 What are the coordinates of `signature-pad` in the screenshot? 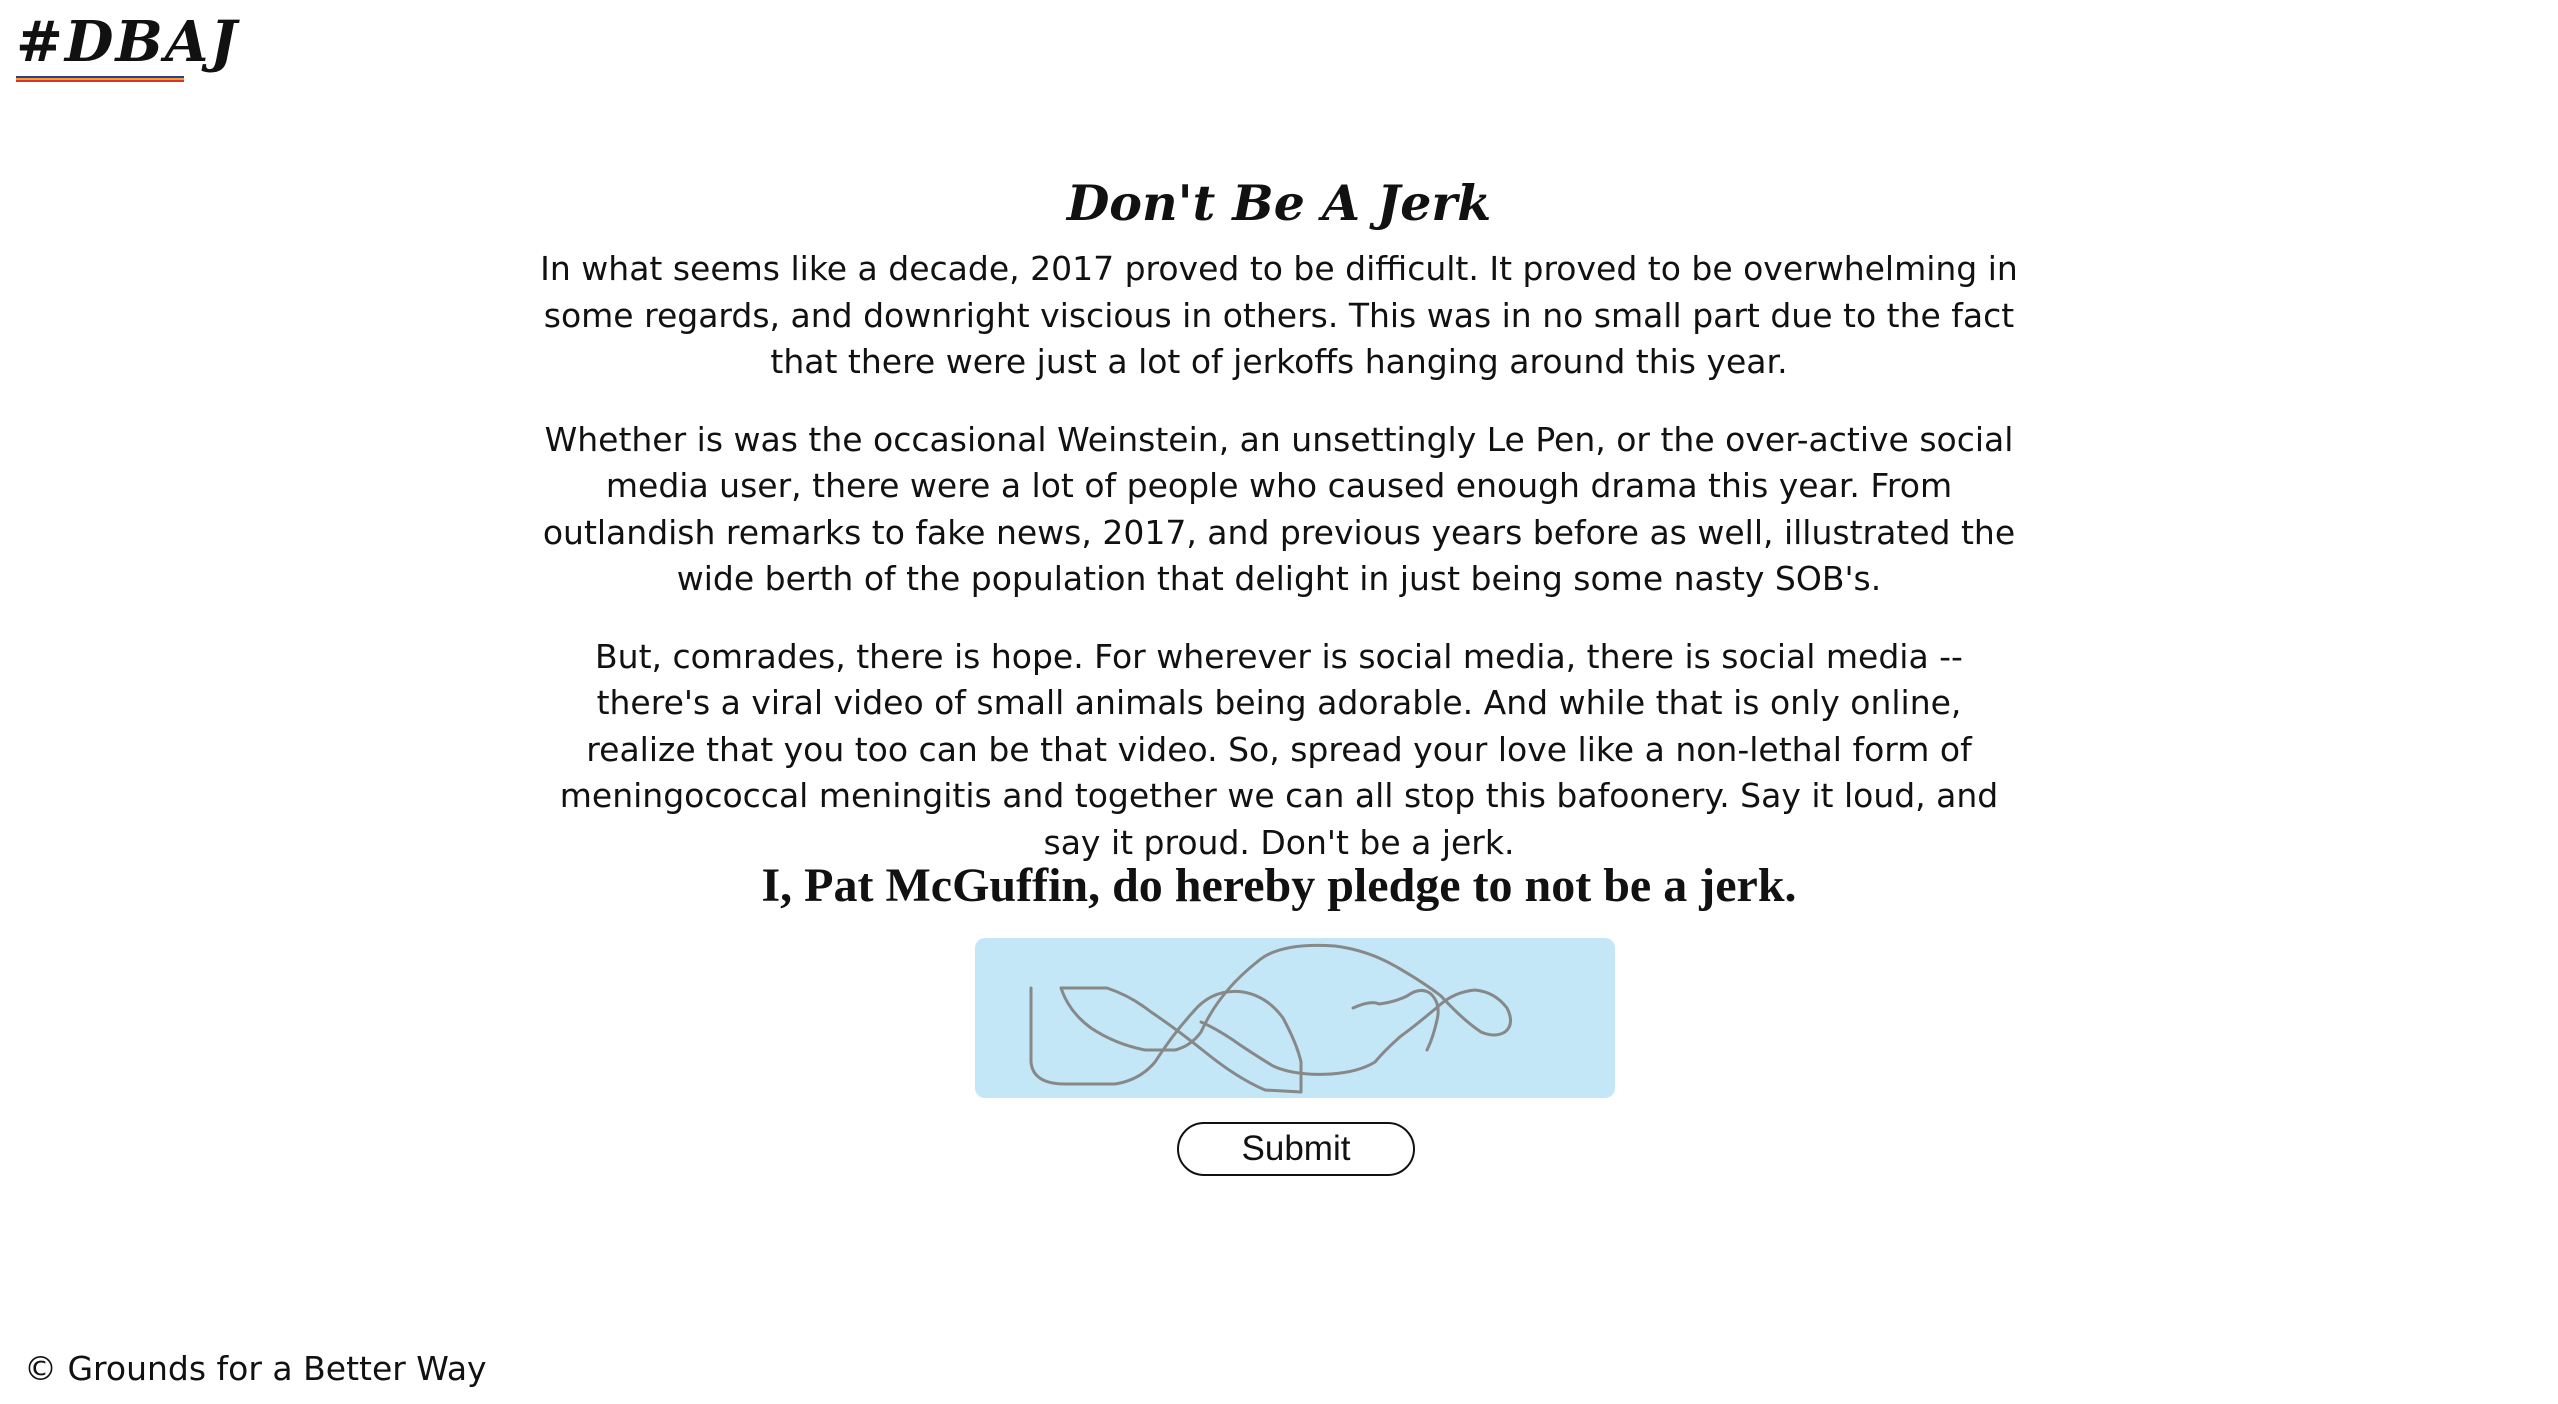 It's located at (1295, 1018).